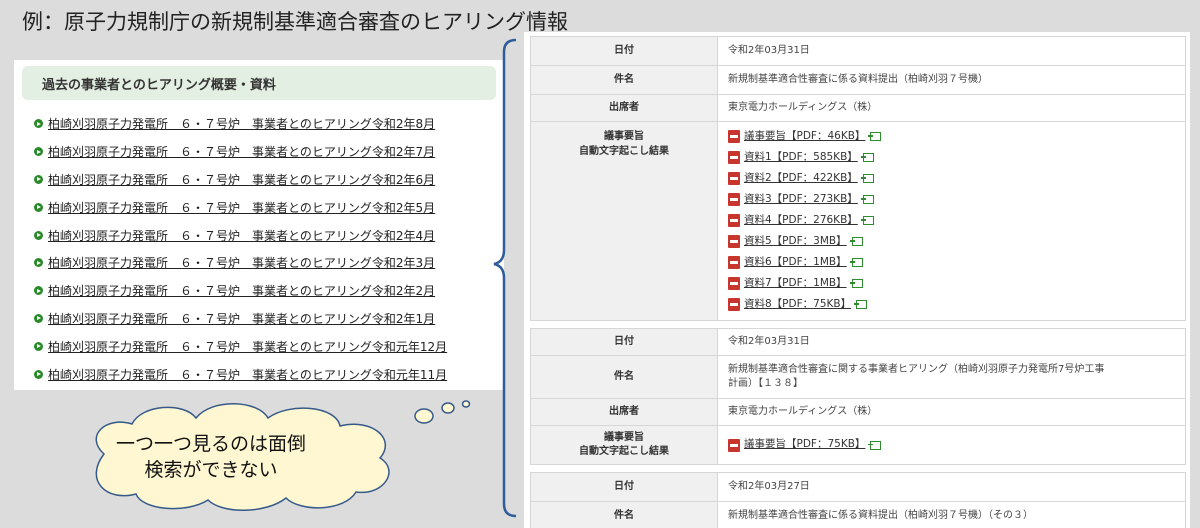 The width and height of the screenshot is (1200, 528). I want to click on date-value: 令和2年03月27日, so click(769, 486).